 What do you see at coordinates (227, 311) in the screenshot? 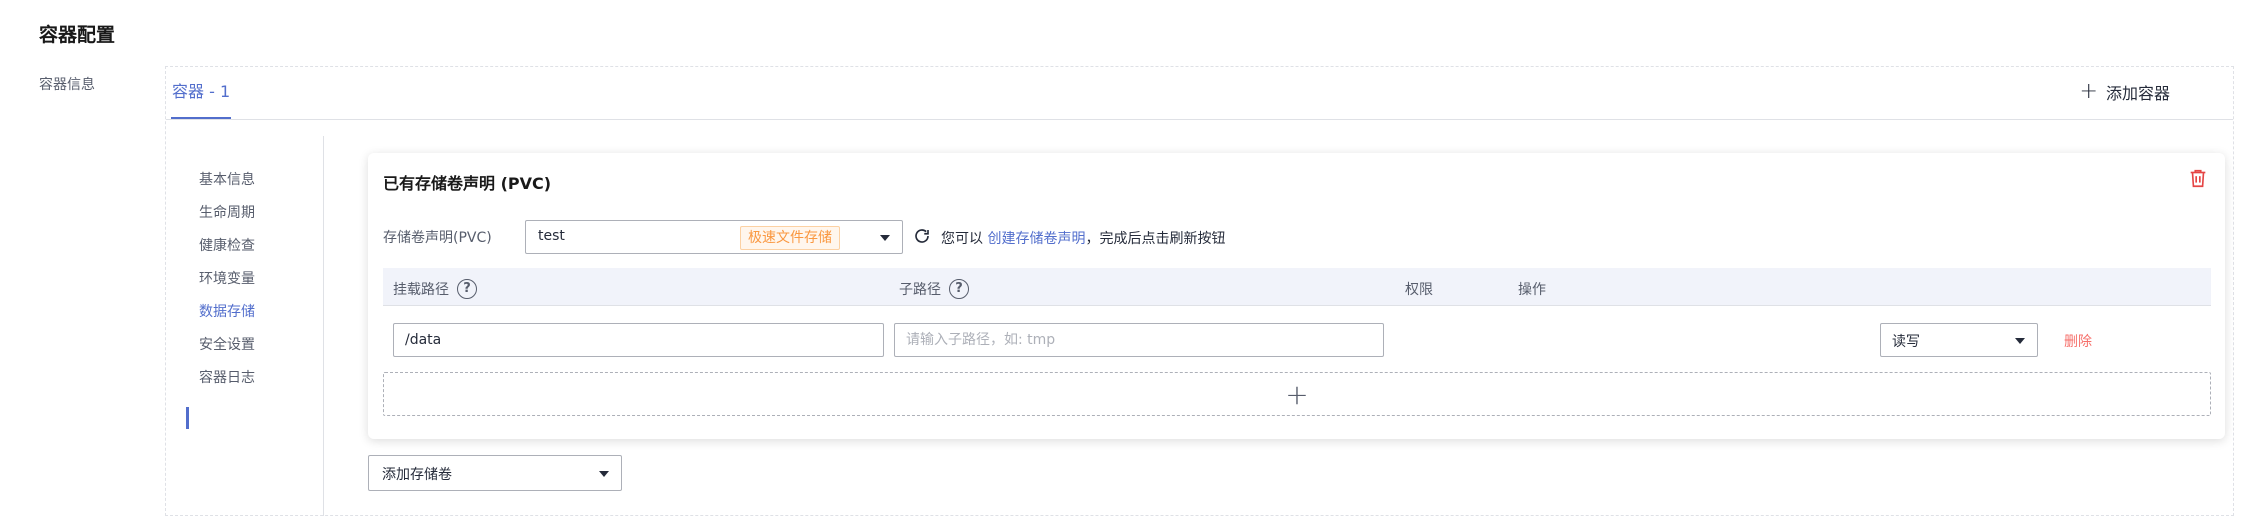
I see `nav-item-data-storage: 数据存储` at bounding box center [227, 311].